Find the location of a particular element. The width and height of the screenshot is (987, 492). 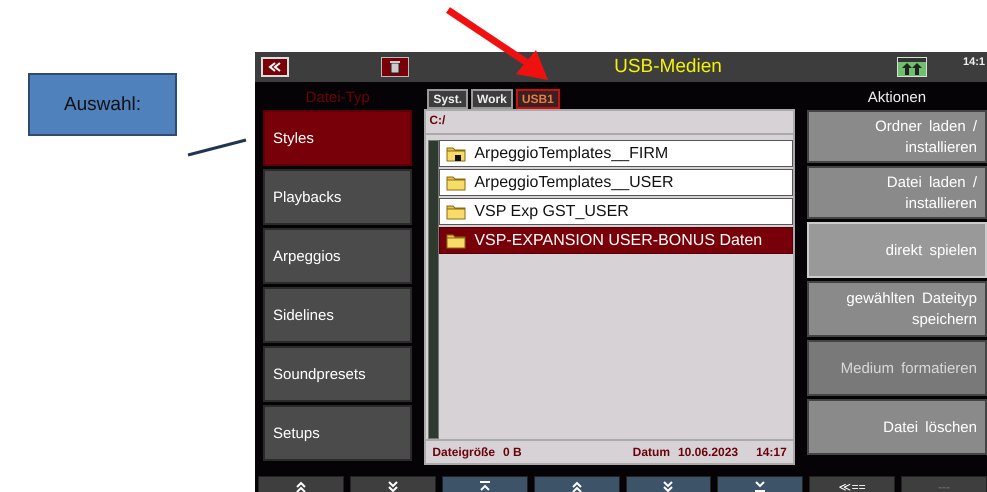

folder-name: VSP-EXPANSION USER-BONUS Daten is located at coordinates (618, 241).